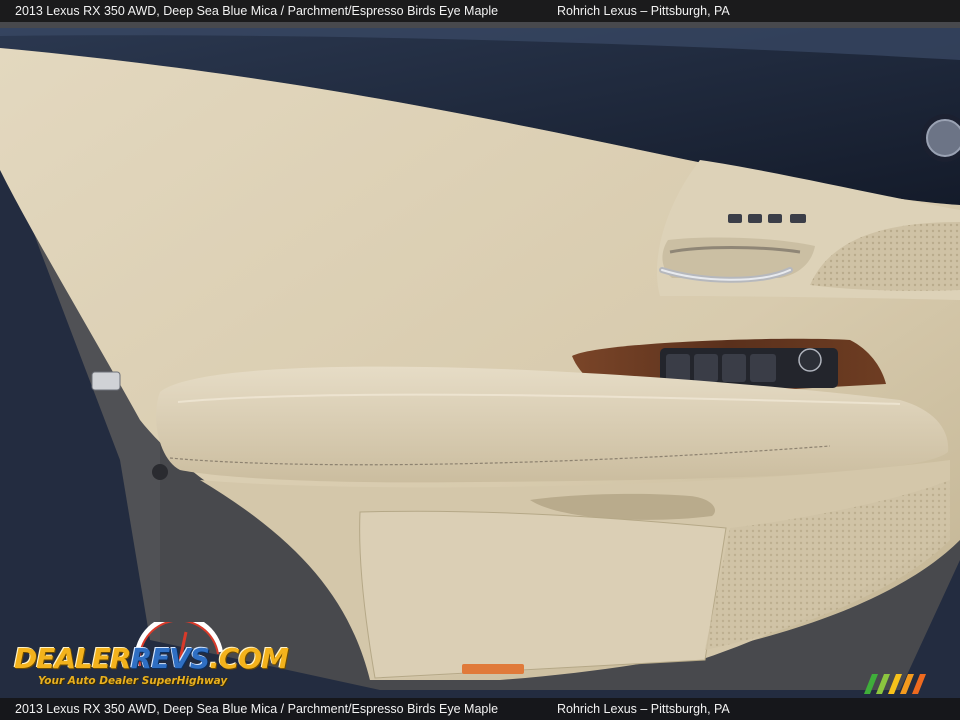 The image size is (960, 720). Describe the element at coordinates (249, 658) in the screenshot. I see `logo-word-com: .COM` at that location.